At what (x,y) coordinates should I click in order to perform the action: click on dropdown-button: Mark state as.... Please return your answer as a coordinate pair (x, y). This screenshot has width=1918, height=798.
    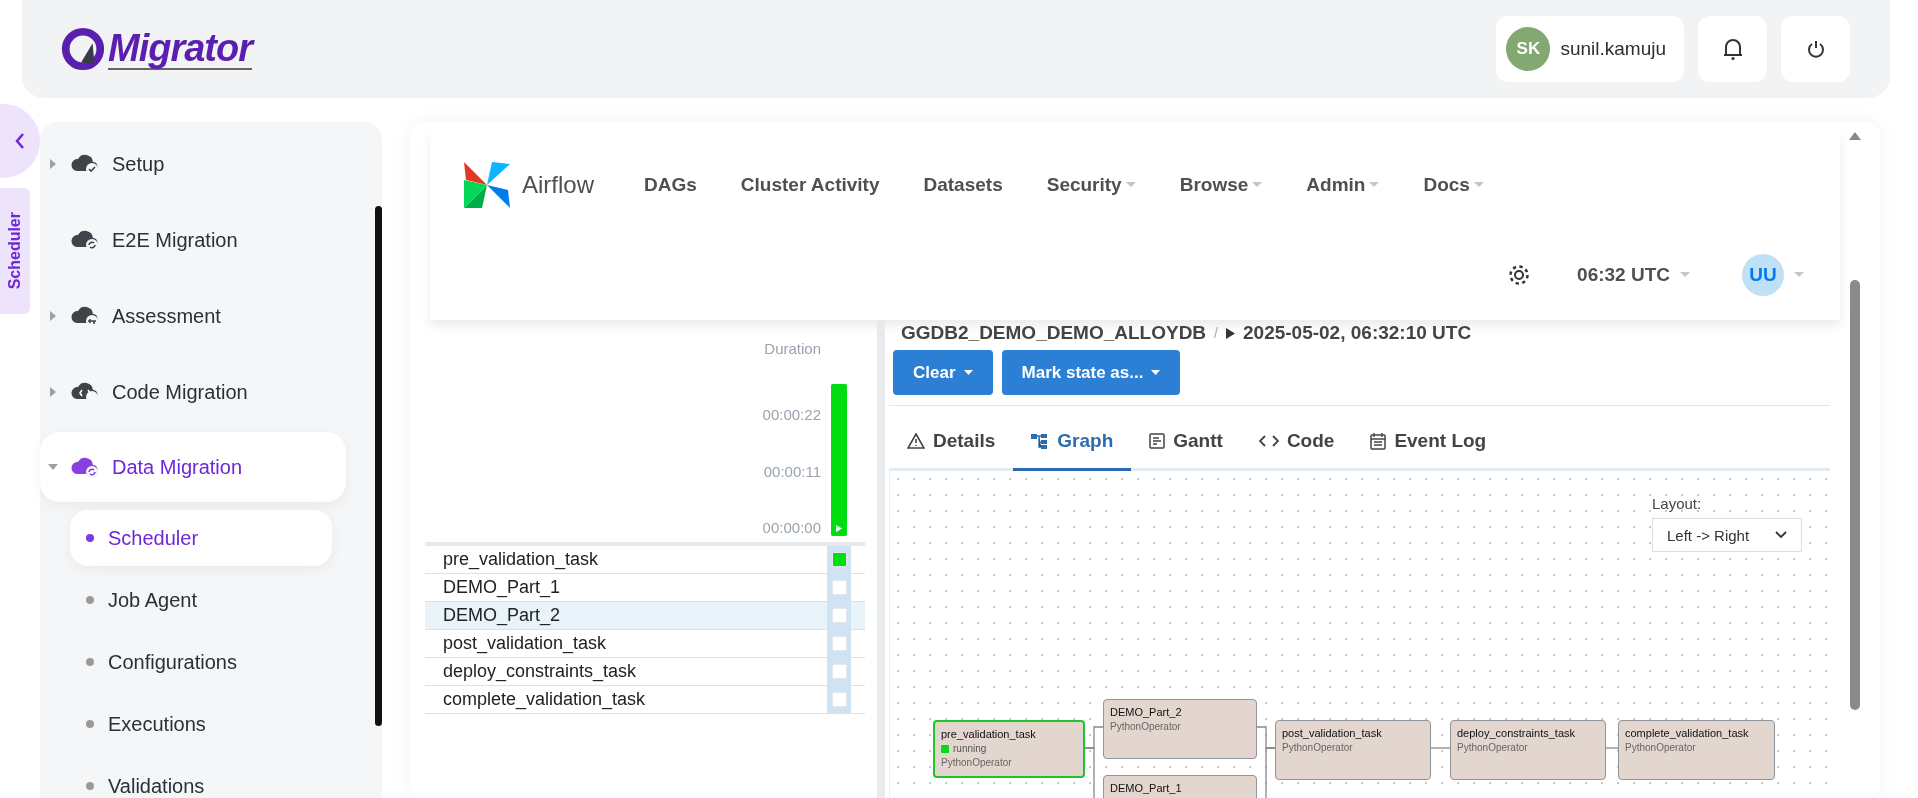
    Looking at the image, I should click on (1091, 372).